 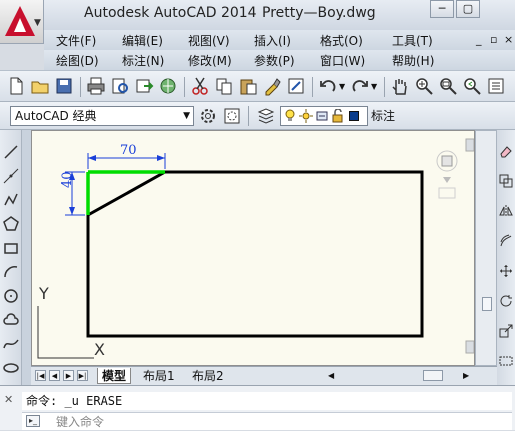 I want to click on viewcube-icon, so click(x=447, y=174).